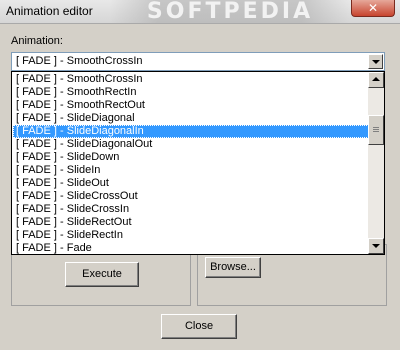 This screenshot has height=350, width=400. I want to click on animation-option: [ FADE ] - SmoothRectOut, so click(191, 105).